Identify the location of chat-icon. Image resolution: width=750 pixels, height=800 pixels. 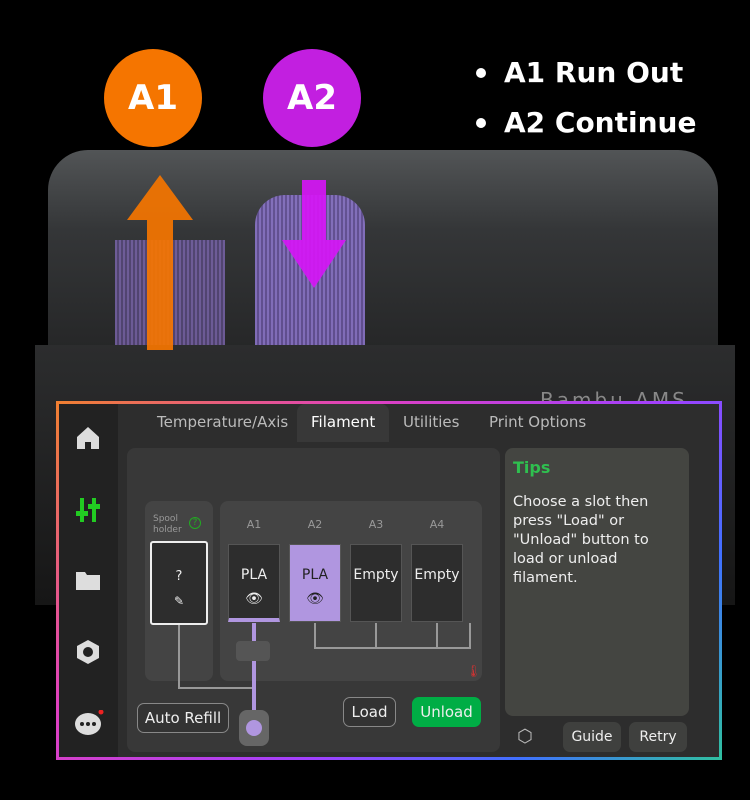
(89, 723).